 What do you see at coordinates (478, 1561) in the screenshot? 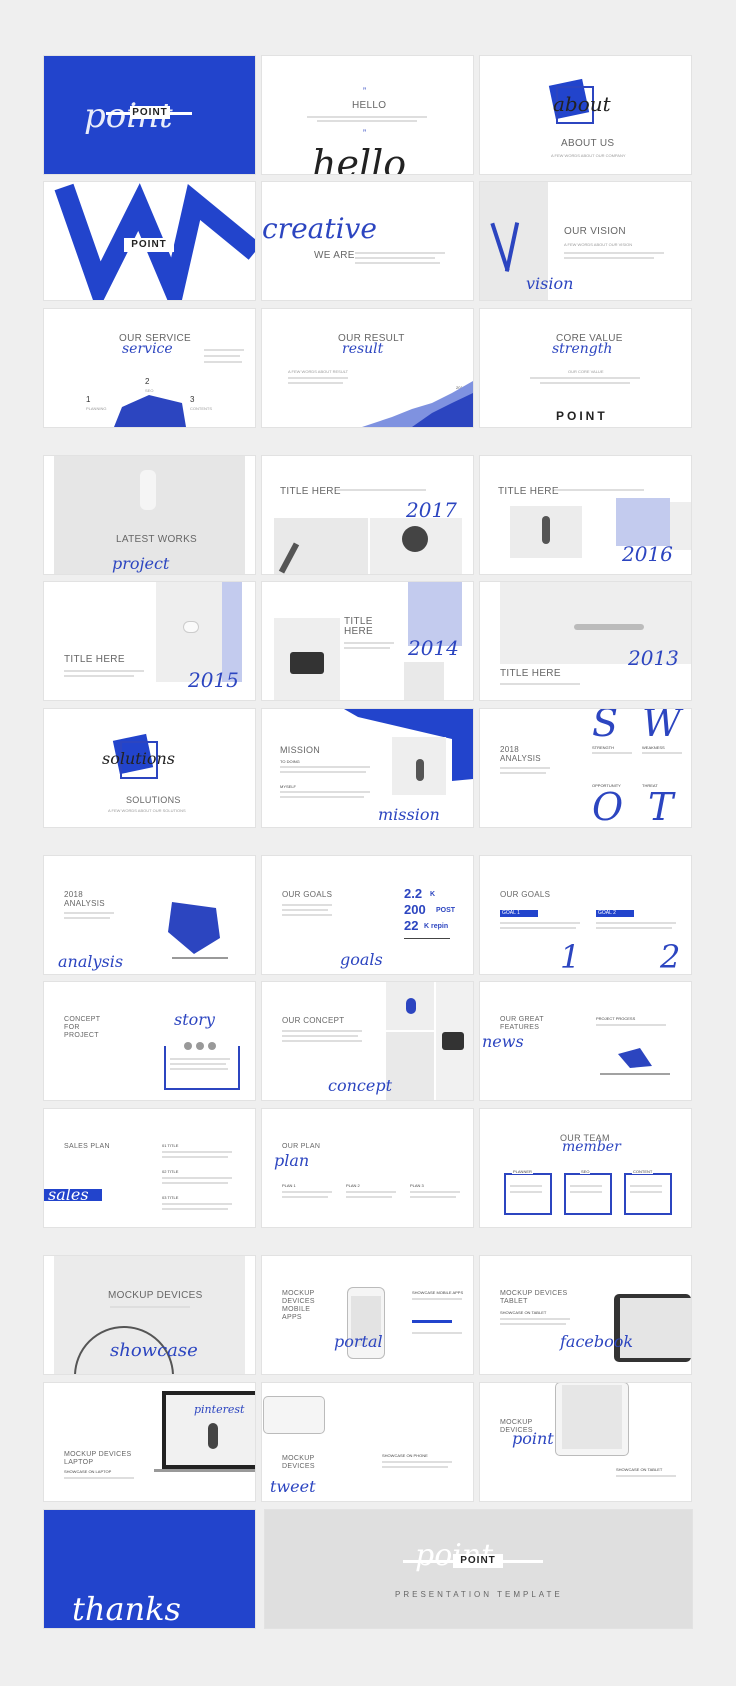
I see `brand-label: POINT` at bounding box center [478, 1561].